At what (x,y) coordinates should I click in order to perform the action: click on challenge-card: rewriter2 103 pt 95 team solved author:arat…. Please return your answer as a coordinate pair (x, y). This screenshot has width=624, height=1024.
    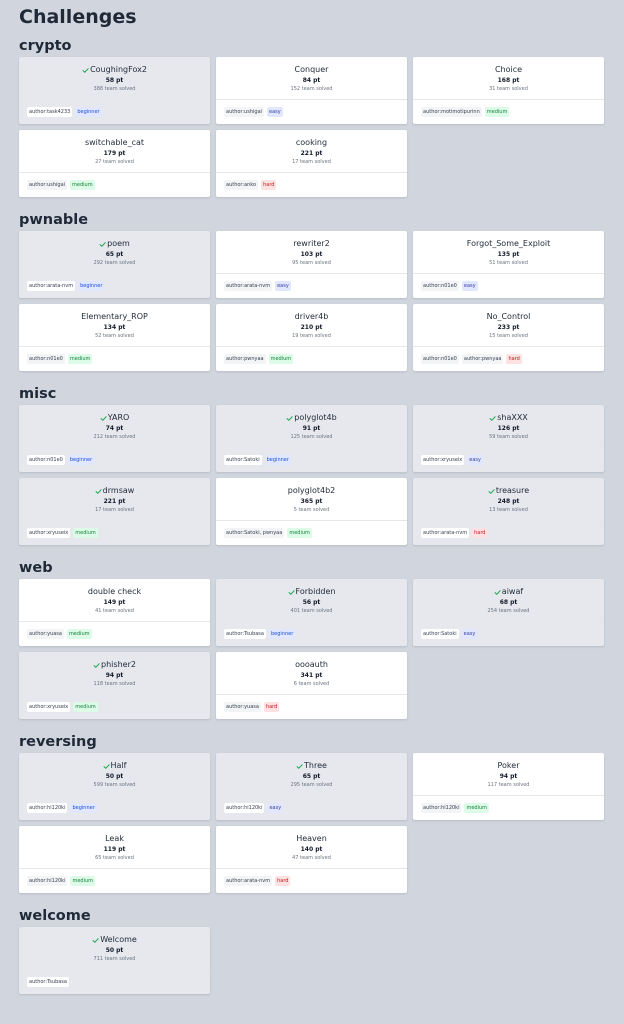
    Looking at the image, I should click on (311, 264).